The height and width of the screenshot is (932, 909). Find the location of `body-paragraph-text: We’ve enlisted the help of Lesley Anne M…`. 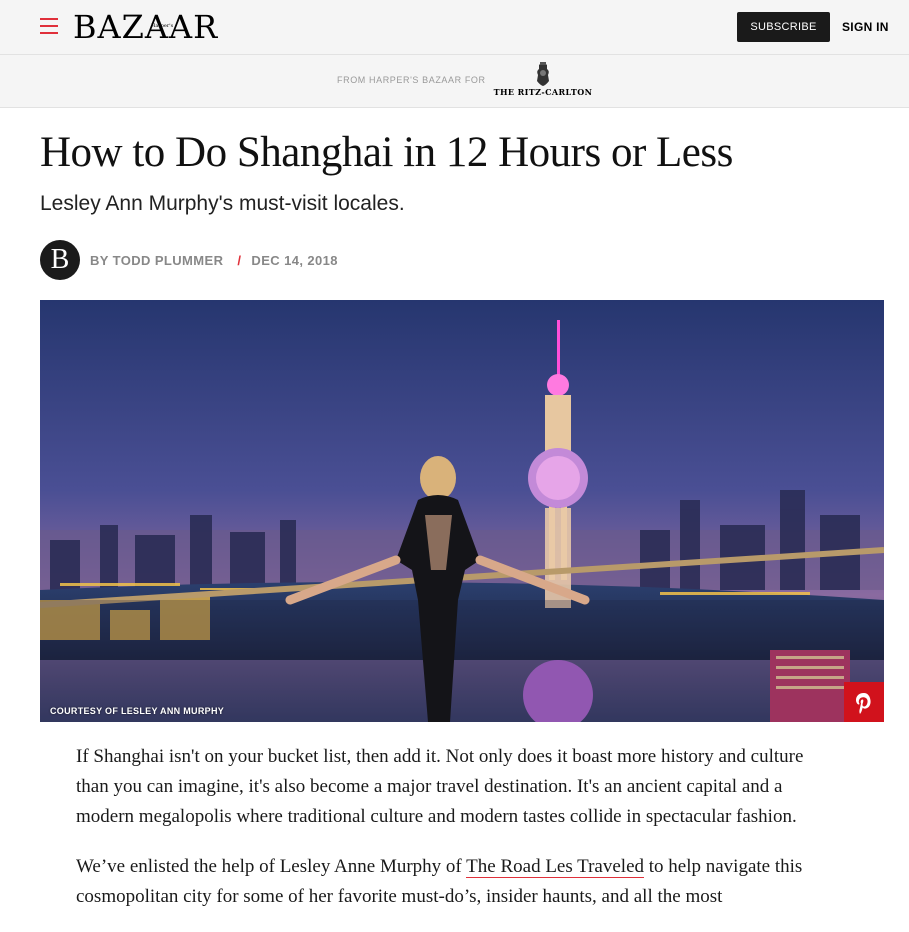

body-paragraph-text: We’ve enlisted the help of Lesley Anne M… is located at coordinates (271, 866).